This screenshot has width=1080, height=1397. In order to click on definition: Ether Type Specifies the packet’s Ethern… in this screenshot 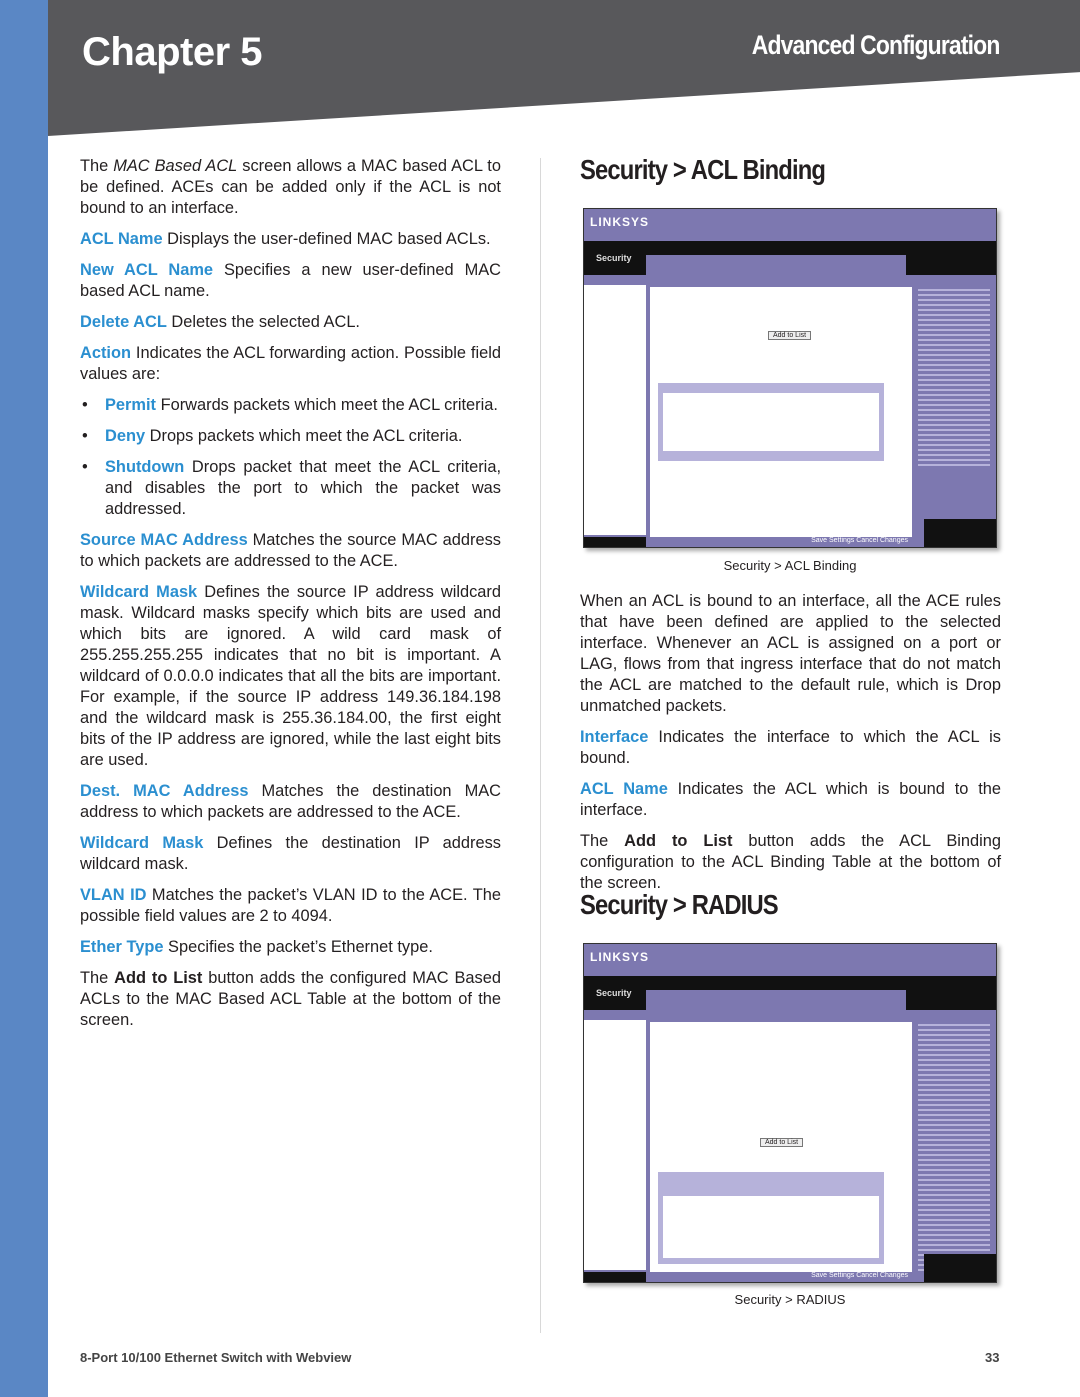, I will do `click(256, 947)`.